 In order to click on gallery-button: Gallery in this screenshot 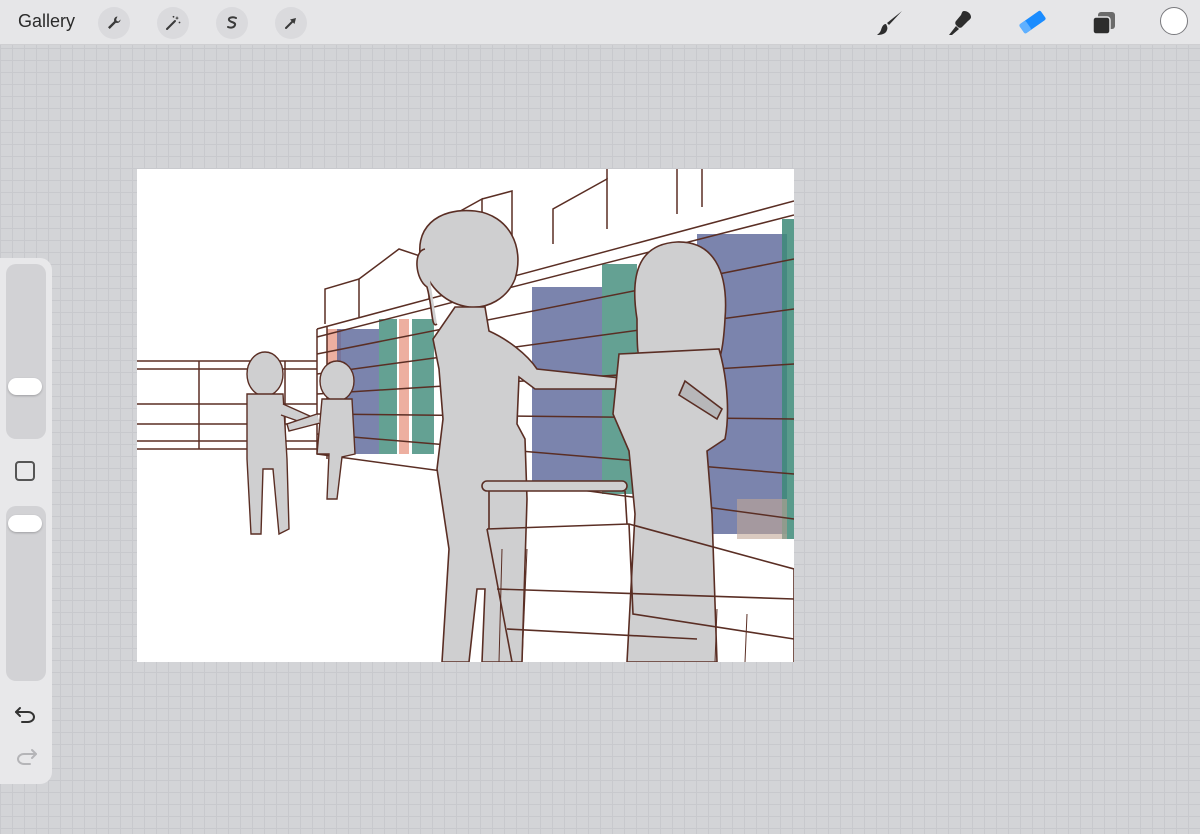, I will do `click(46, 21)`.